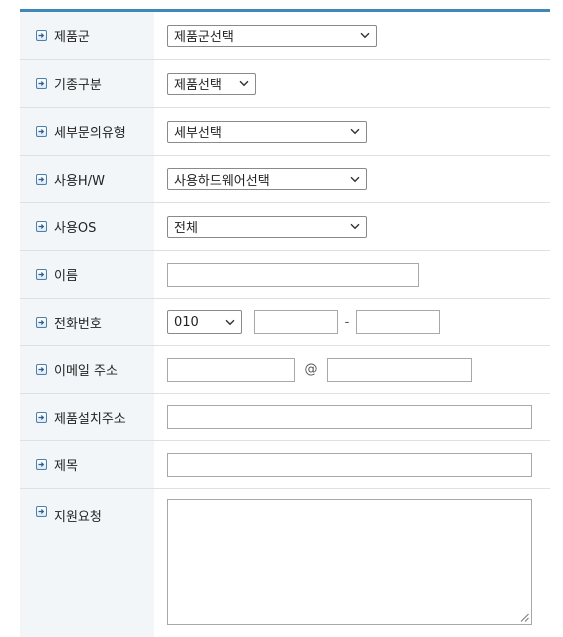  I want to click on label-cell: 사용OS, so click(87, 226).